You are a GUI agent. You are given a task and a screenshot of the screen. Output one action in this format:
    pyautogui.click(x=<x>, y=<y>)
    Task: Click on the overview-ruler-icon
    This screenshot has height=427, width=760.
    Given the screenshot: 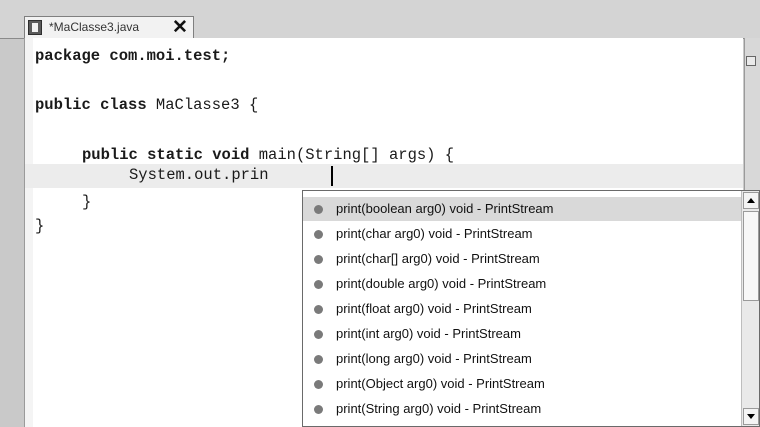 What is the action you would take?
    pyautogui.click(x=751, y=61)
    